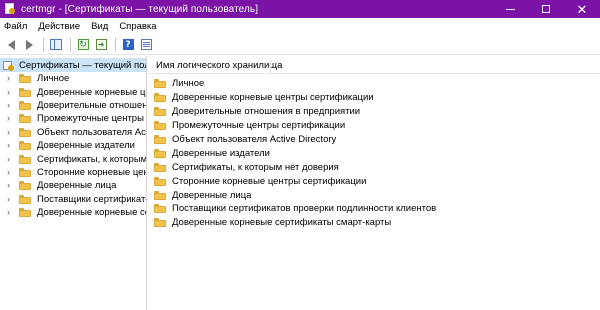 The width and height of the screenshot is (600, 310). What do you see at coordinates (374, 195) in the screenshot?
I see `list-item: Доверенные лица` at bounding box center [374, 195].